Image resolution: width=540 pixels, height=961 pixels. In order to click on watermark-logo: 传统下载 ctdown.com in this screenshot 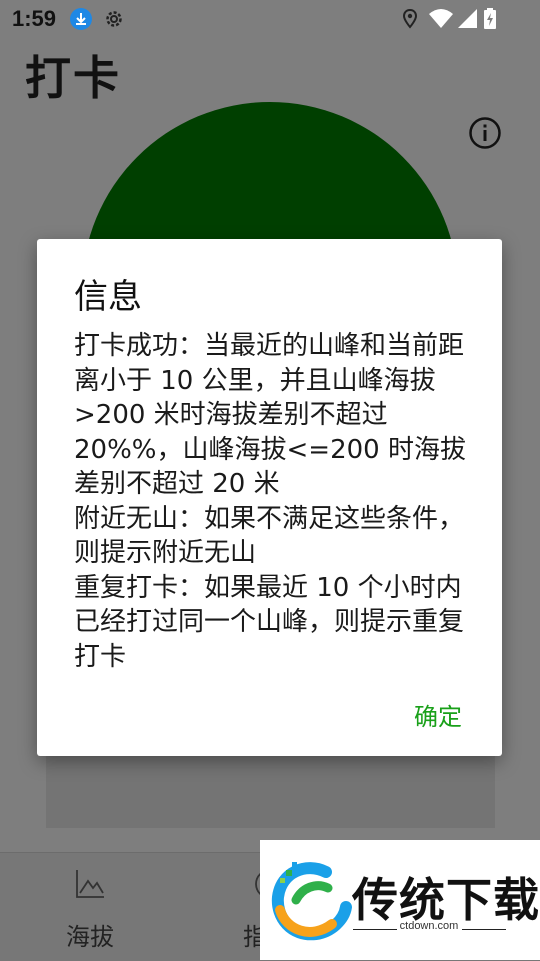, I will do `click(400, 900)`.